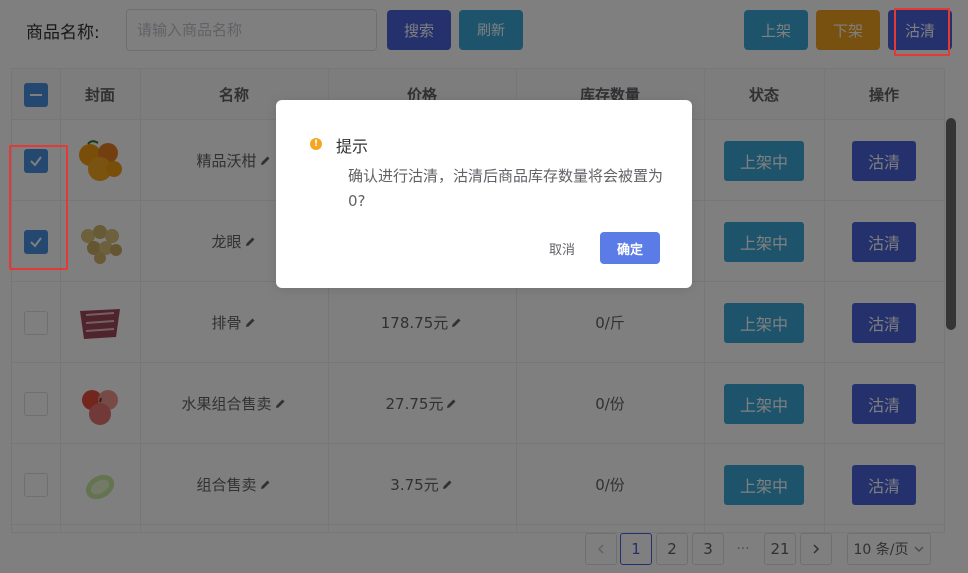 The width and height of the screenshot is (968, 573). What do you see at coordinates (506, 188) in the screenshot?
I see `dialog-message: 确认进行沽清，沽清后商品库存数量将会被置为0?` at bounding box center [506, 188].